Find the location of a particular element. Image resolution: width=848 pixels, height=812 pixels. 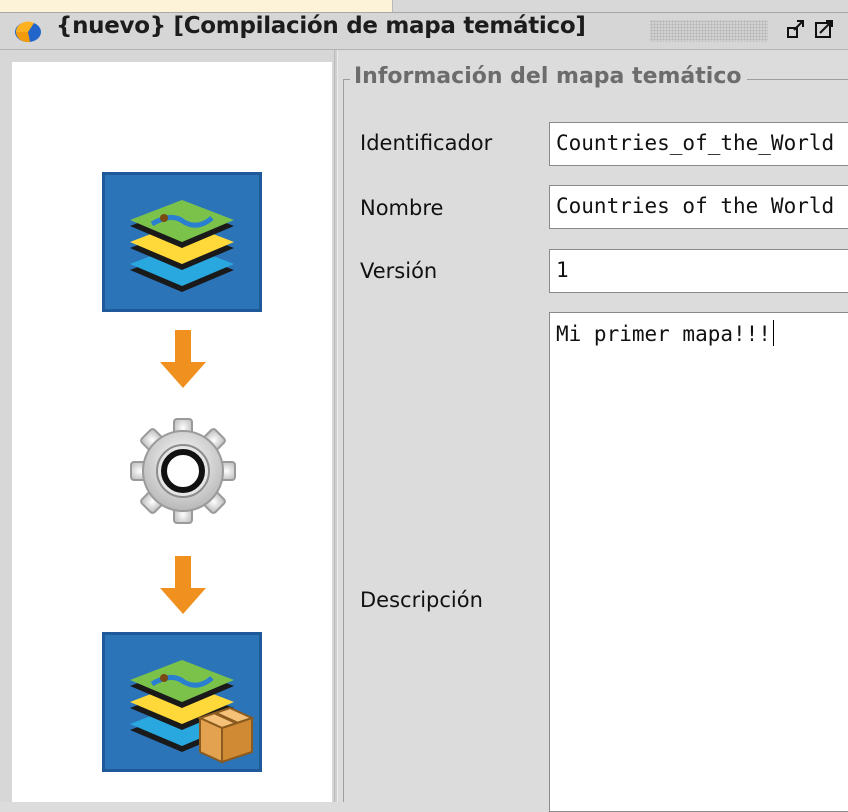

previous-tab-fragment is located at coordinates (196, 6).